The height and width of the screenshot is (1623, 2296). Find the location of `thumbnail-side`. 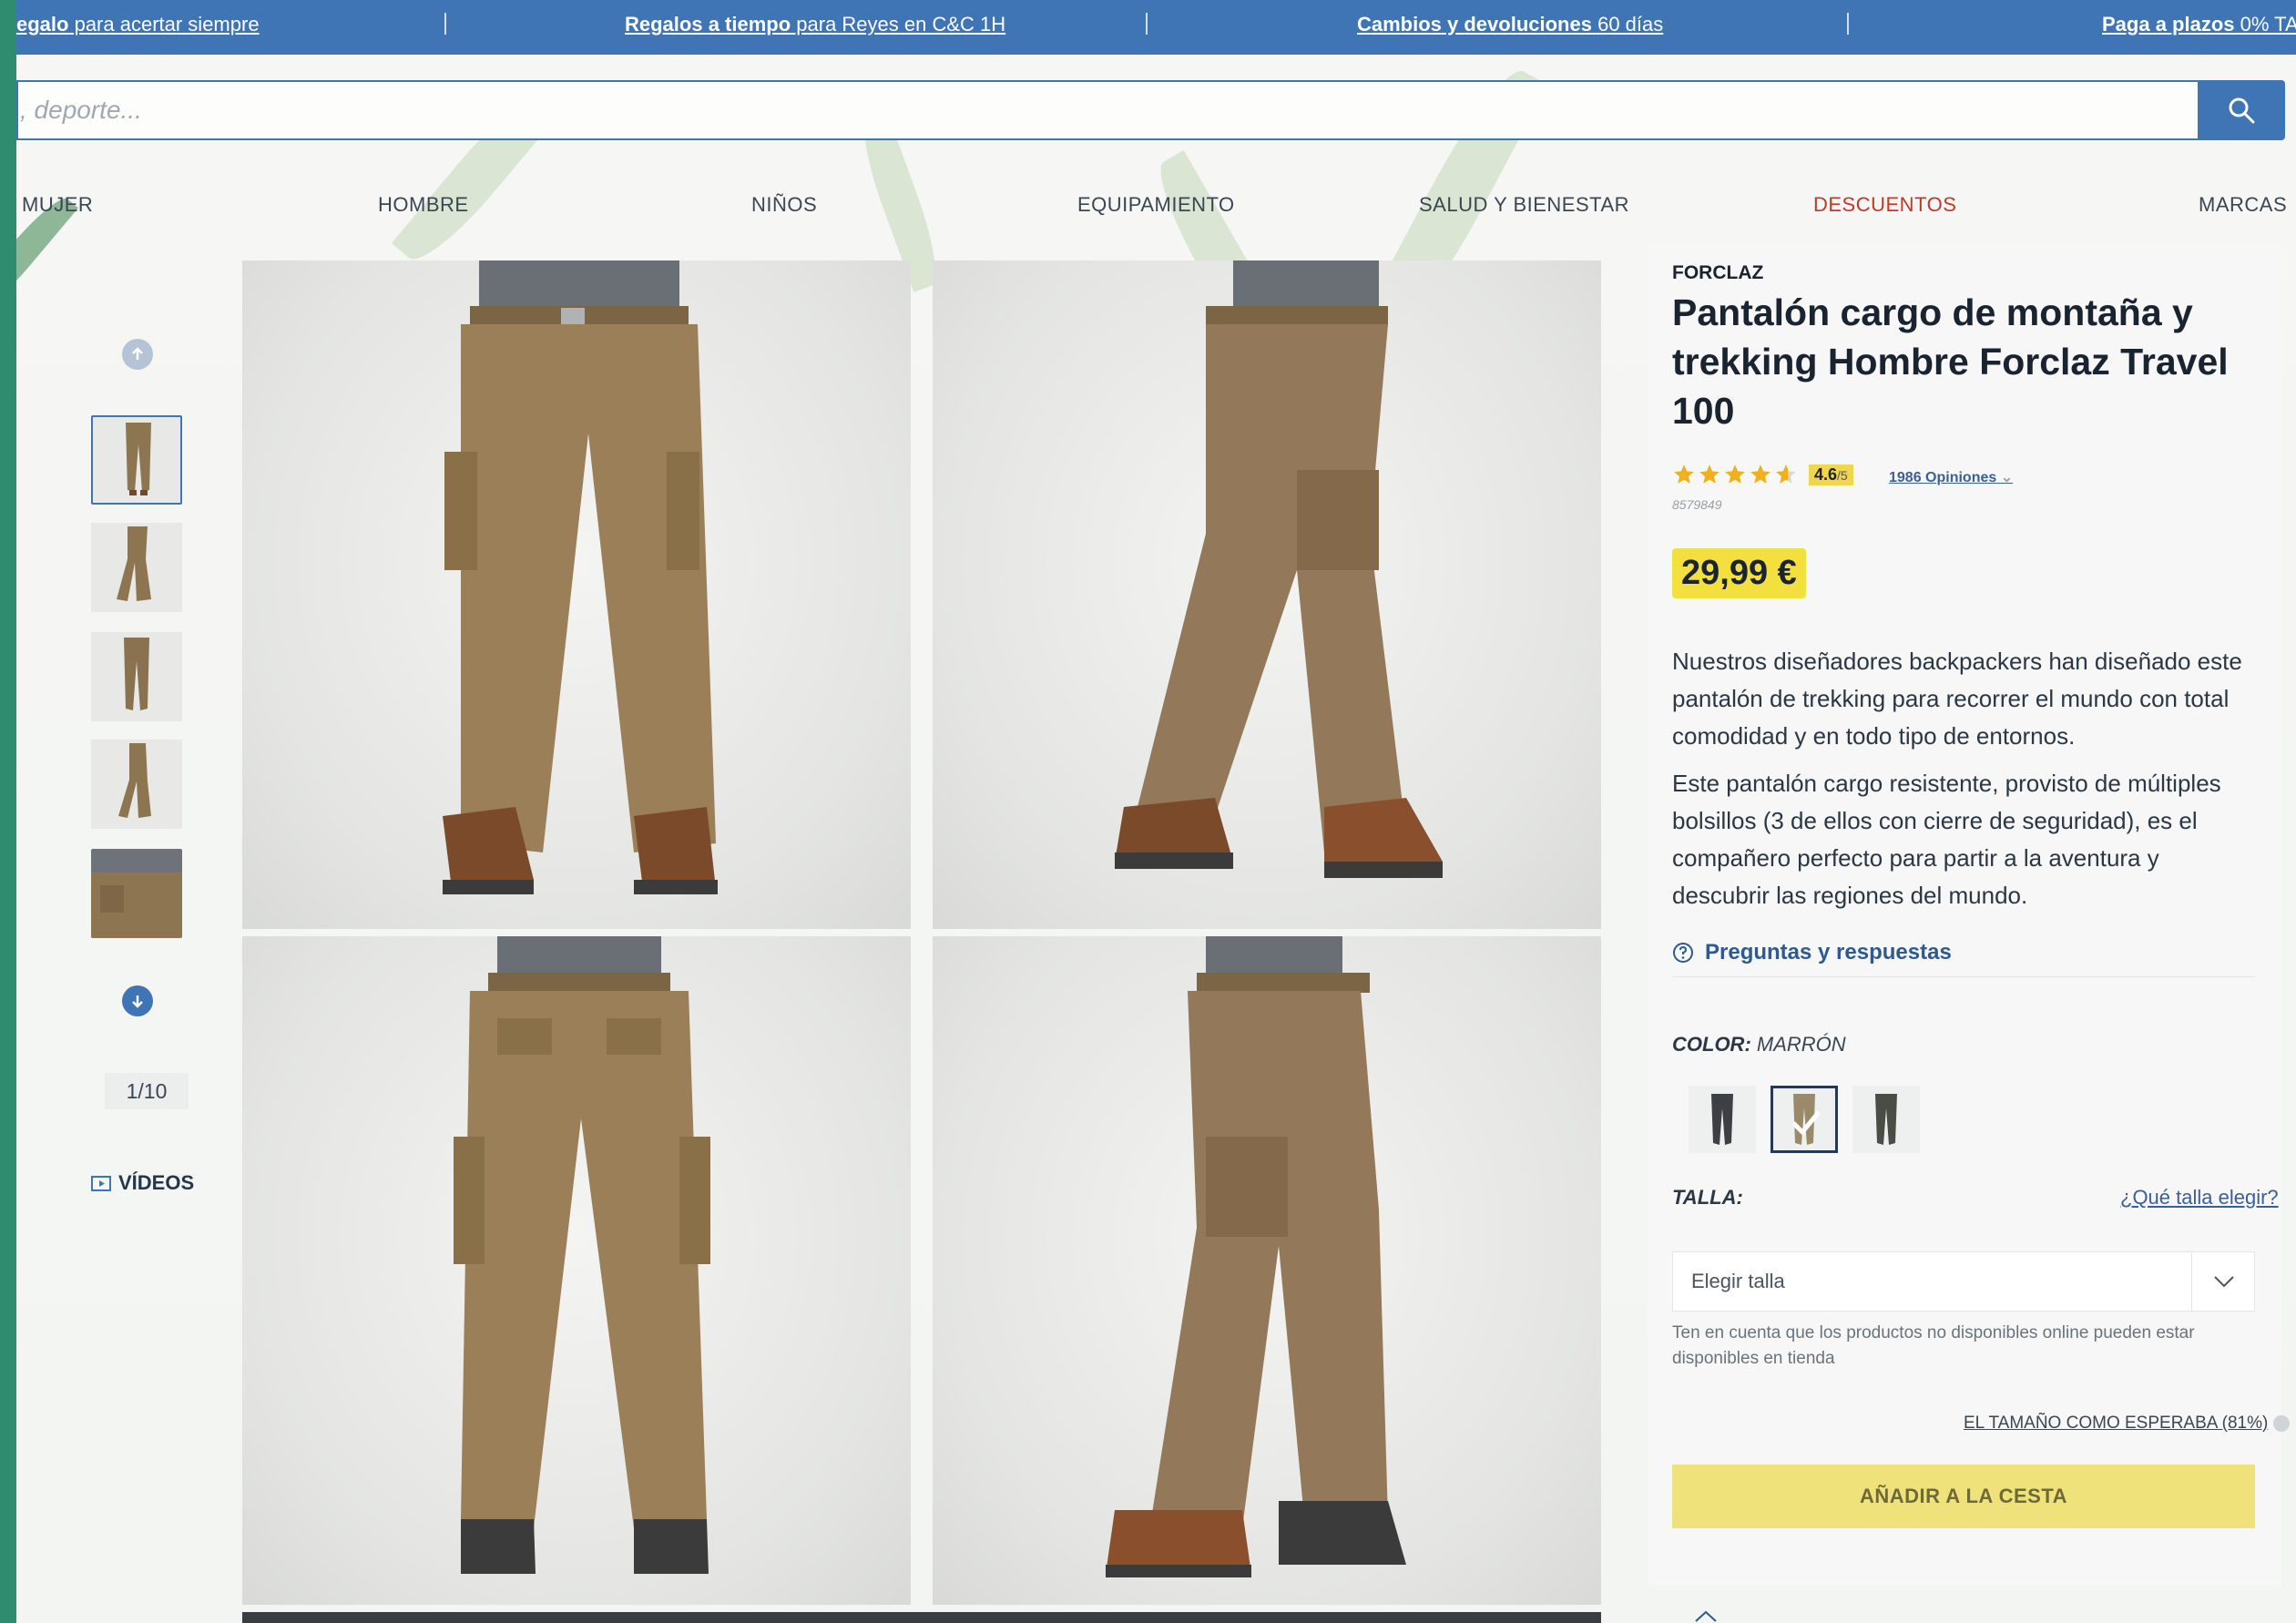

thumbnail-side is located at coordinates (136, 567).